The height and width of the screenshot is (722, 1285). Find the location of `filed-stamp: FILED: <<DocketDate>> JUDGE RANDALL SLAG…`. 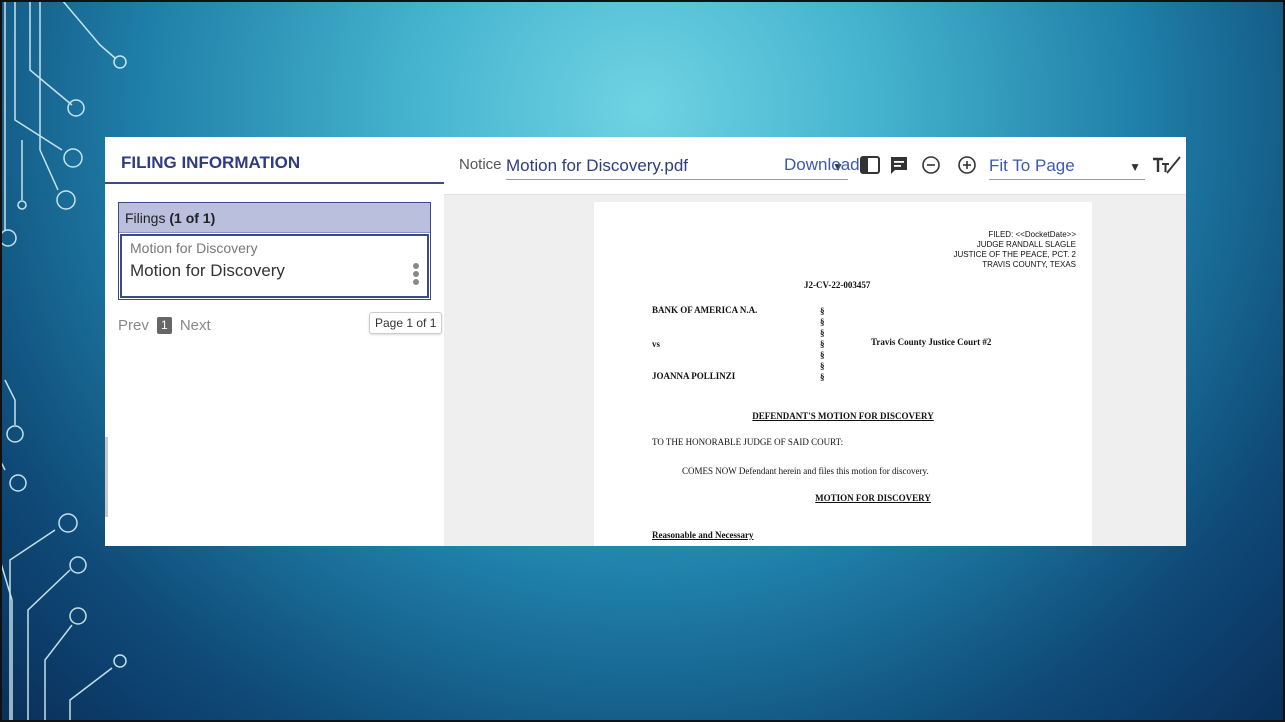

filed-stamp: FILED: <<DocketDate>> JUDGE RANDALL SLAG… is located at coordinates (1014, 250).